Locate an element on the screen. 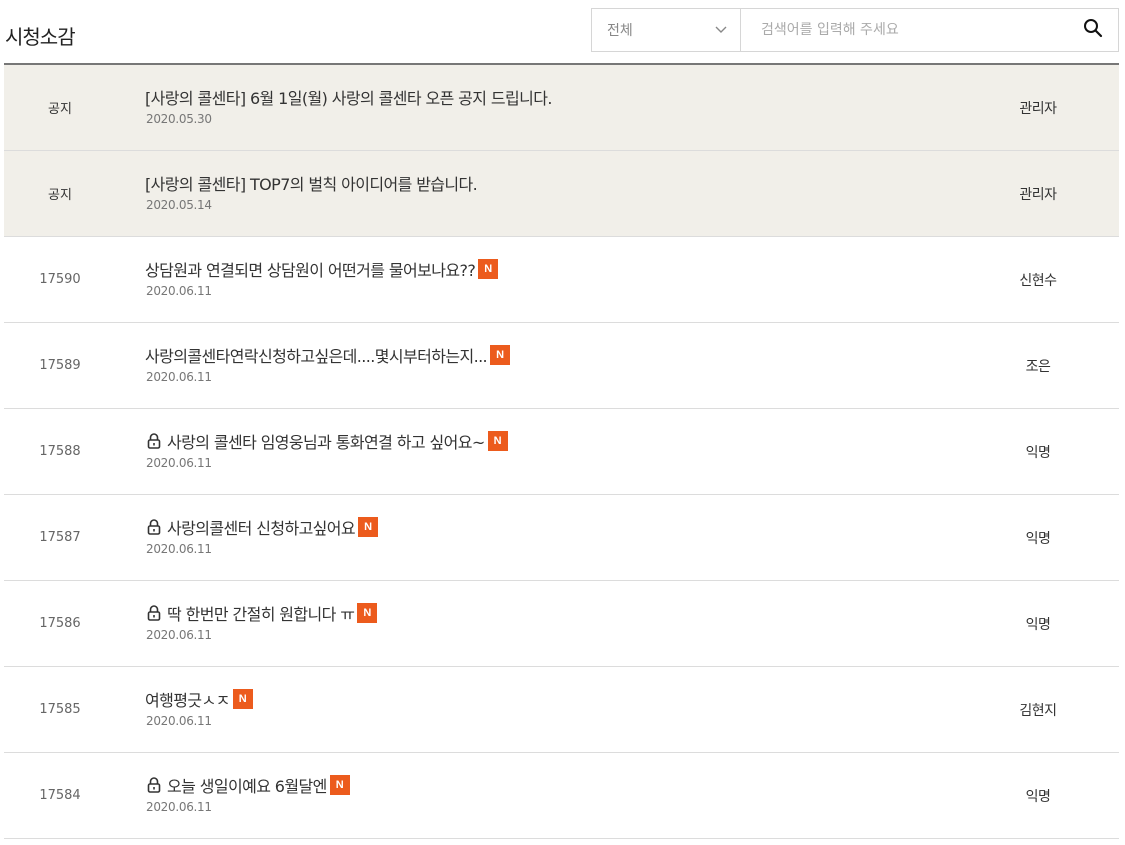  post-row: 17584 오늘 생일이예요 6월달엔 N 2020.06.11 익명 is located at coordinates (561, 796).